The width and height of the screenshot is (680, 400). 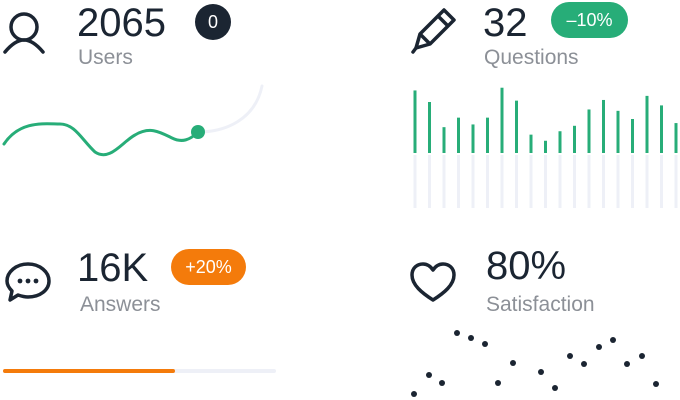 What do you see at coordinates (121, 23) in the screenshot?
I see `users-value: 2065` at bounding box center [121, 23].